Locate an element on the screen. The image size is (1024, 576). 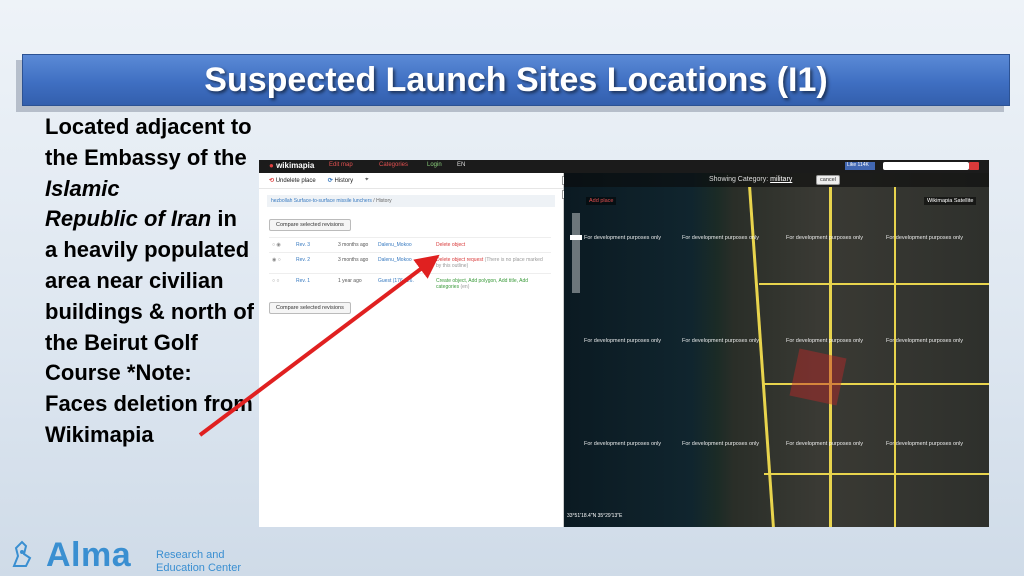
revision-user: Guest (176.126. is located at coordinates (404, 283).